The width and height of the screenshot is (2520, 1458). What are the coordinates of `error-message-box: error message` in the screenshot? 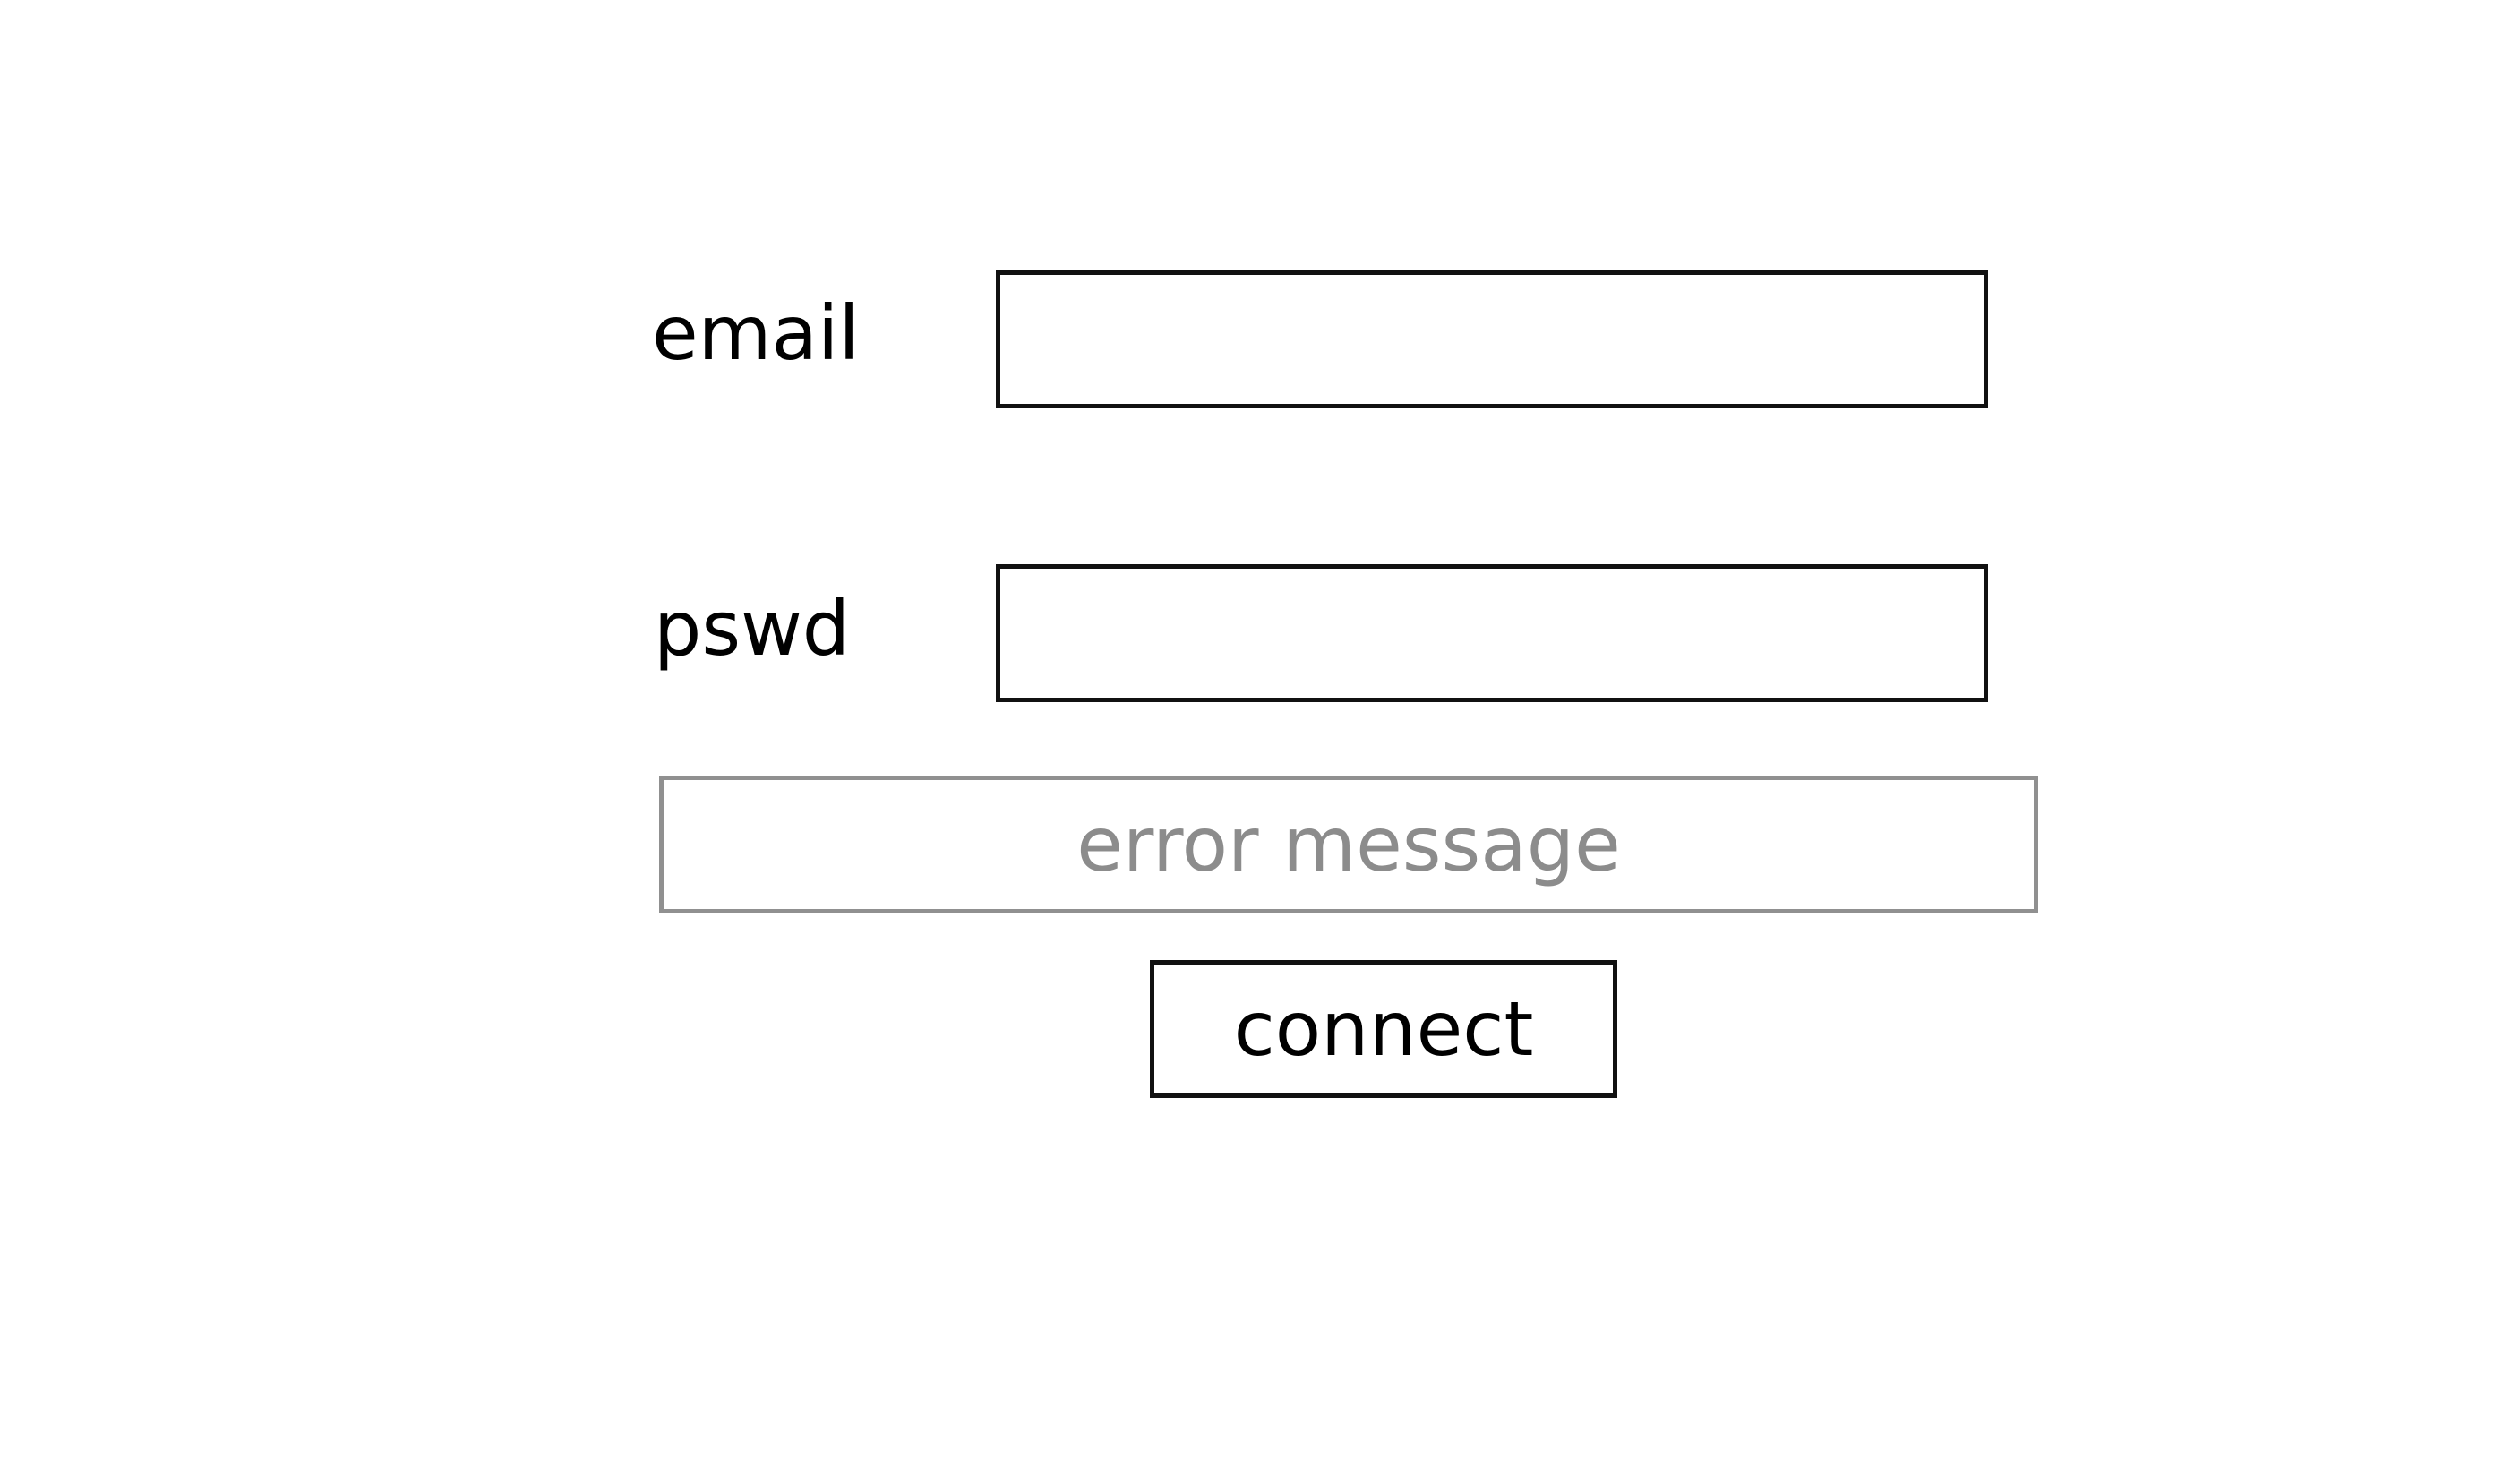 It's located at (1348, 845).